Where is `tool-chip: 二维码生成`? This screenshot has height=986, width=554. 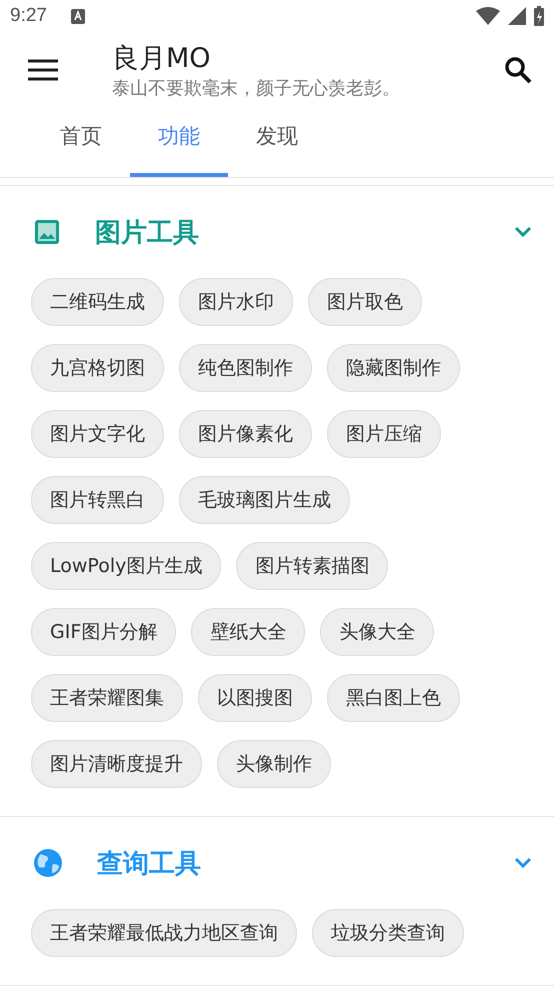 tool-chip: 二维码生成 is located at coordinates (97, 302).